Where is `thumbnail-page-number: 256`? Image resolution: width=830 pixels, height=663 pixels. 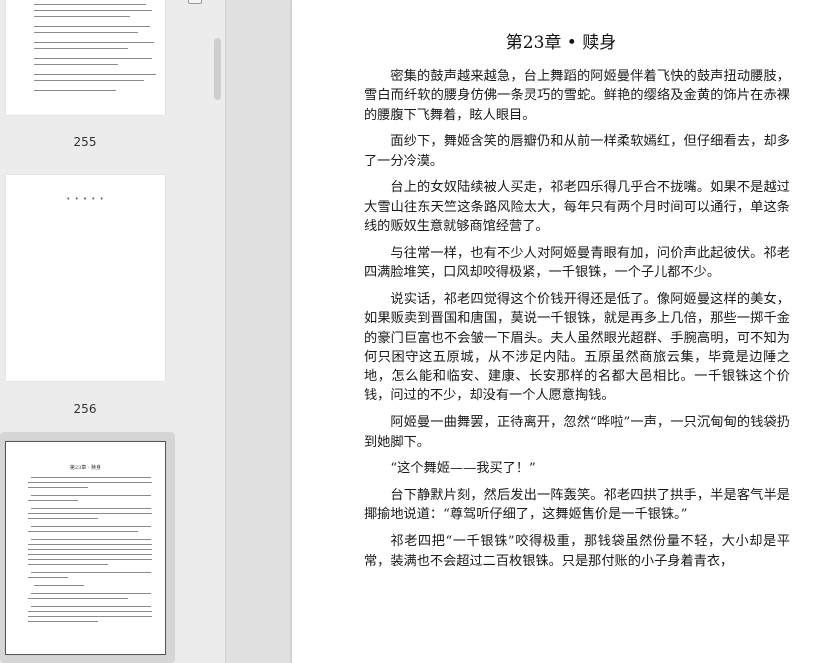 thumbnail-page-number: 256 is located at coordinates (85, 409).